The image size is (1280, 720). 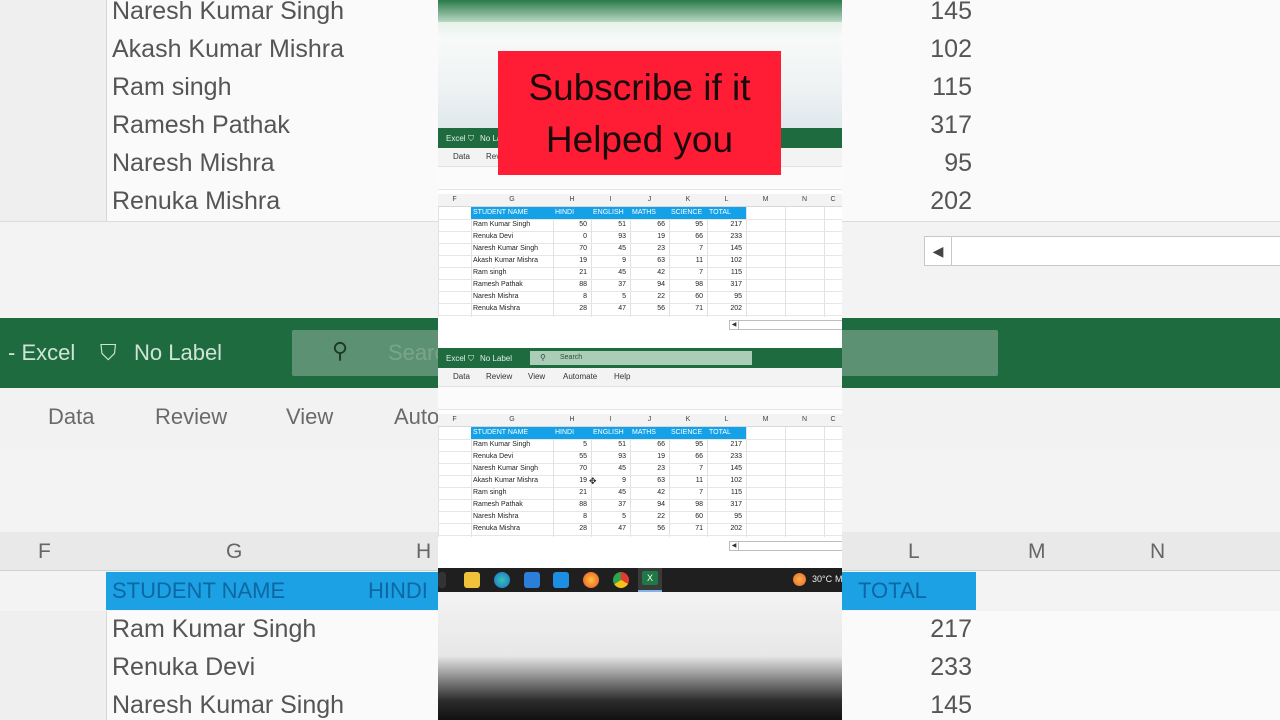 I want to click on score-cell: 115, so click(x=725, y=272).